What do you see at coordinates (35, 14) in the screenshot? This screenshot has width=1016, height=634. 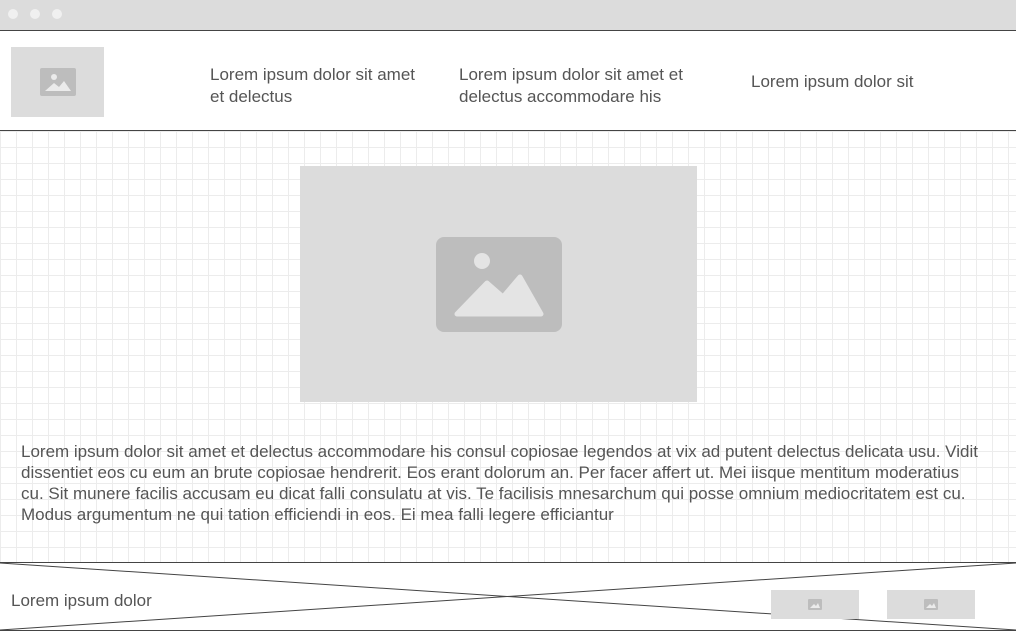 I see `window-minimize-dot` at bounding box center [35, 14].